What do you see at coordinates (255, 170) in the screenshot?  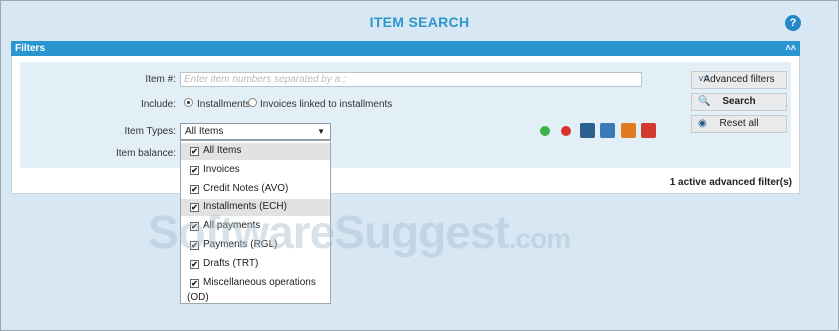 I see `dropdown-option-invoices: ✔ Invoices` at bounding box center [255, 170].